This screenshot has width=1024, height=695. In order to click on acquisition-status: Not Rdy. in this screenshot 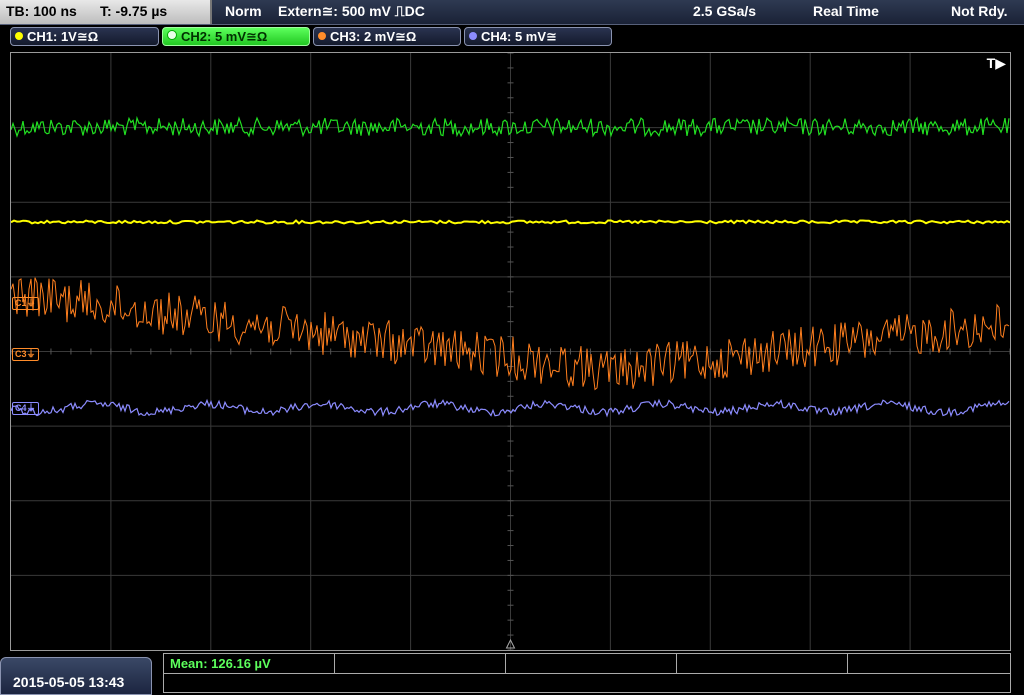, I will do `click(979, 11)`.